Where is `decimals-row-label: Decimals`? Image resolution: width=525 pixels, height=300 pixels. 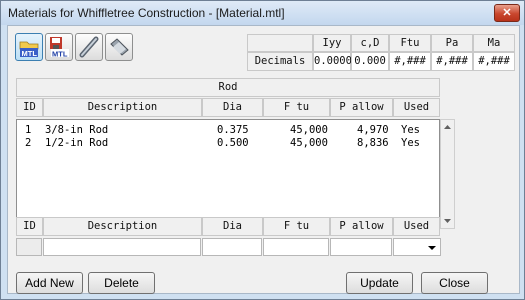
decimals-row-label: Decimals is located at coordinates (280, 61).